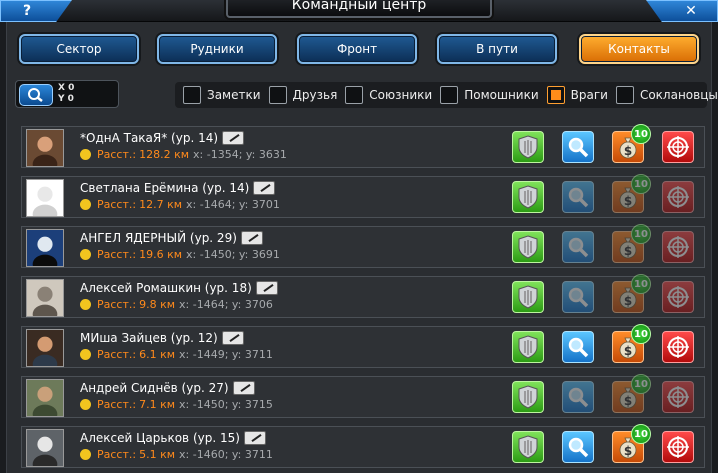  Describe the element at coordinates (36, 11) in the screenshot. I see `help-button: ?` at that location.